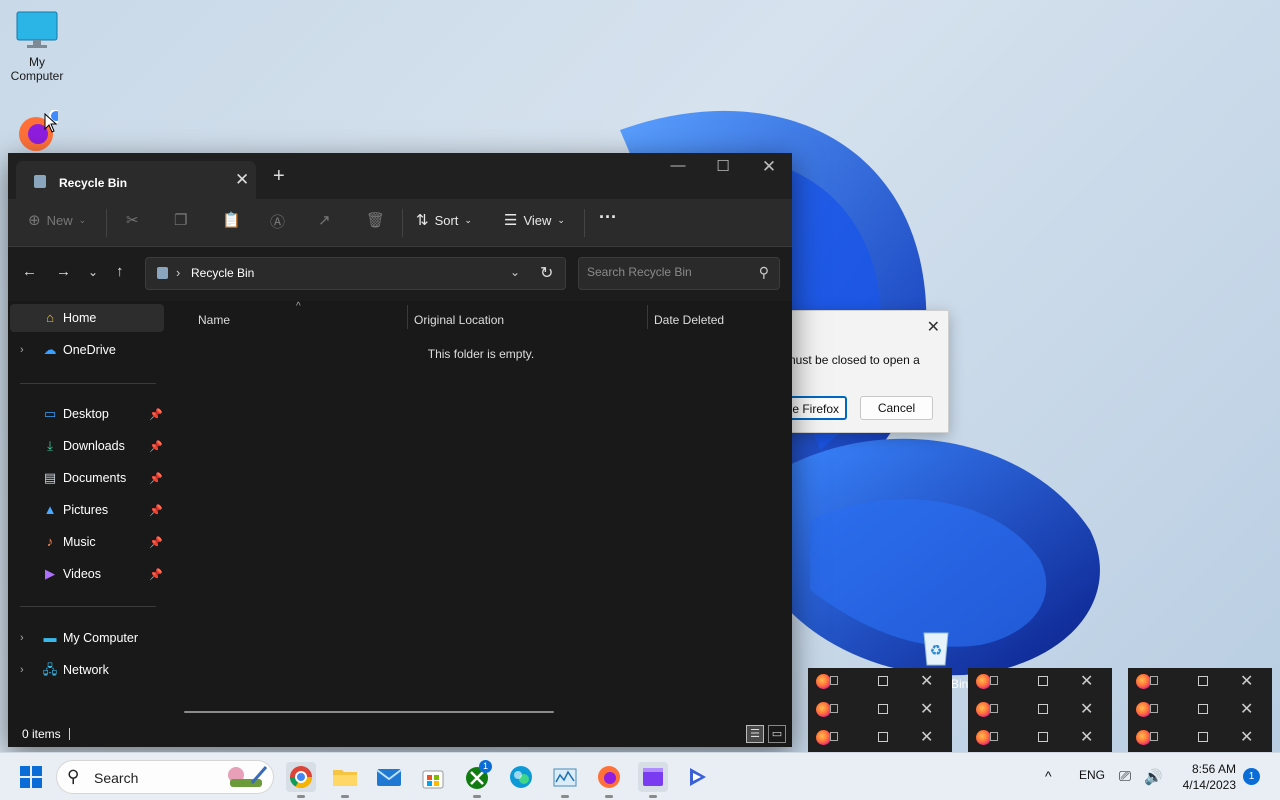 Image resolution: width=1280 pixels, height=800 pixels. What do you see at coordinates (896, 408) in the screenshot?
I see `cancel-button: Cancel` at bounding box center [896, 408].